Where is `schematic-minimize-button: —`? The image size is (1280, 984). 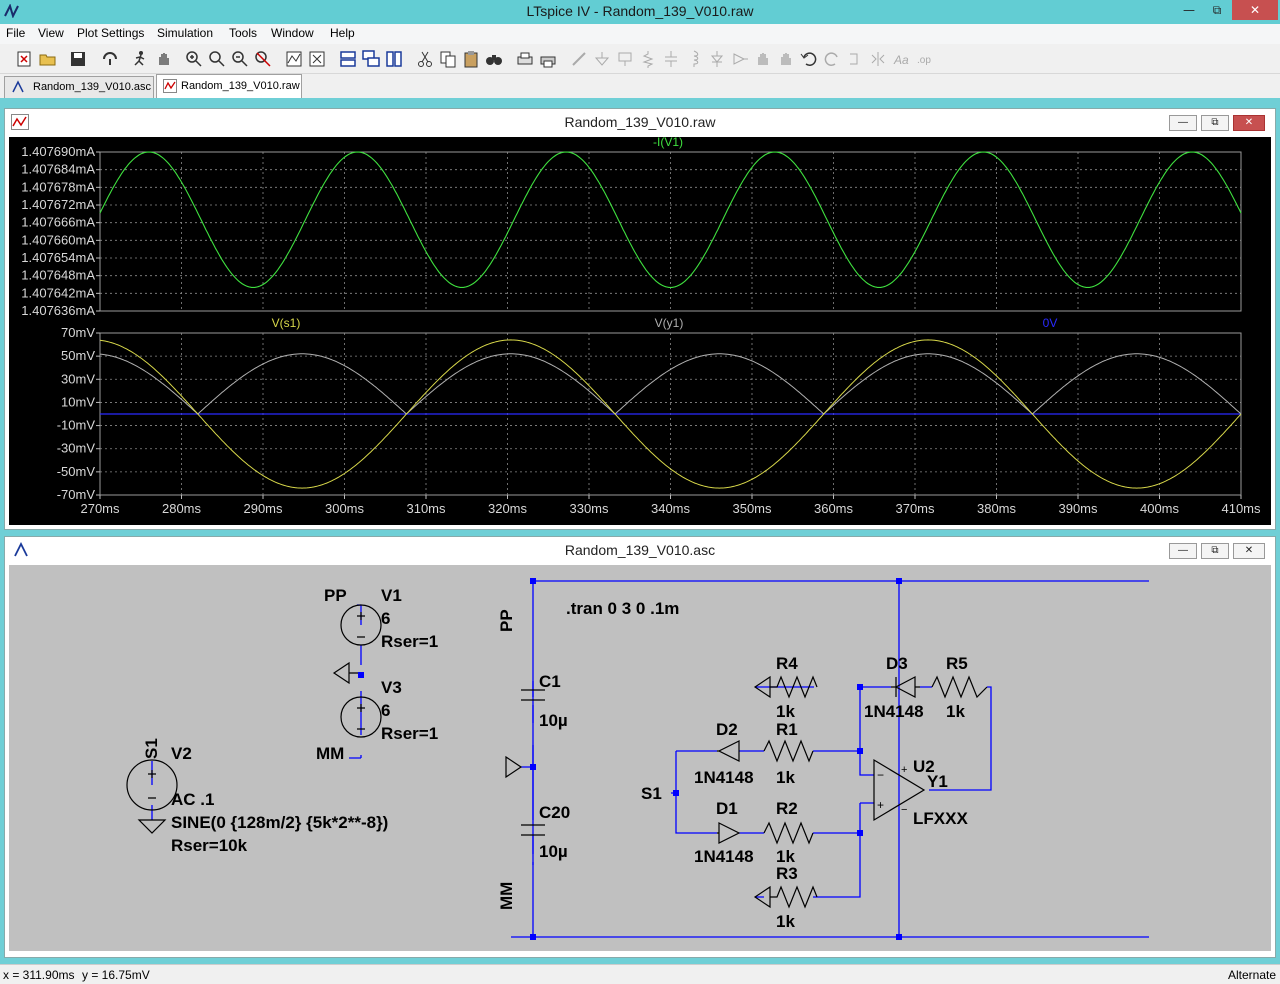 schematic-minimize-button: — is located at coordinates (1183, 551).